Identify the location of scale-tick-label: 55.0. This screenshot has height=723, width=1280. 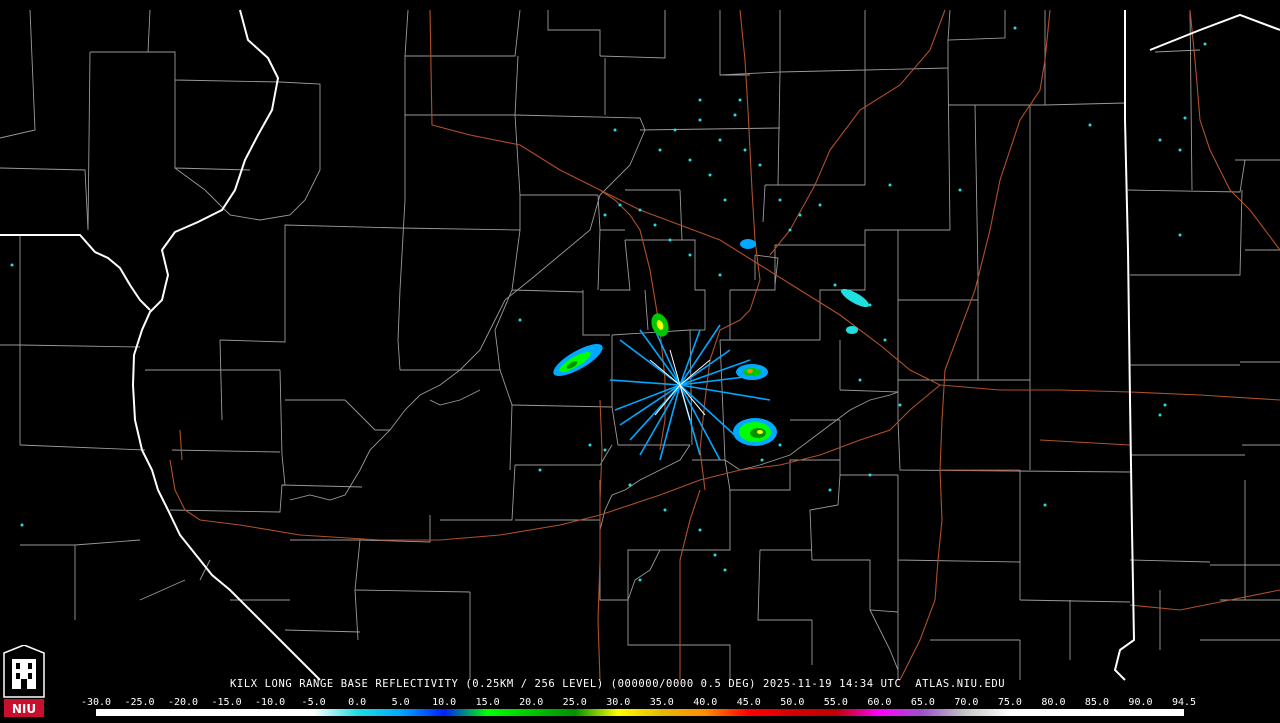
(835, 702).